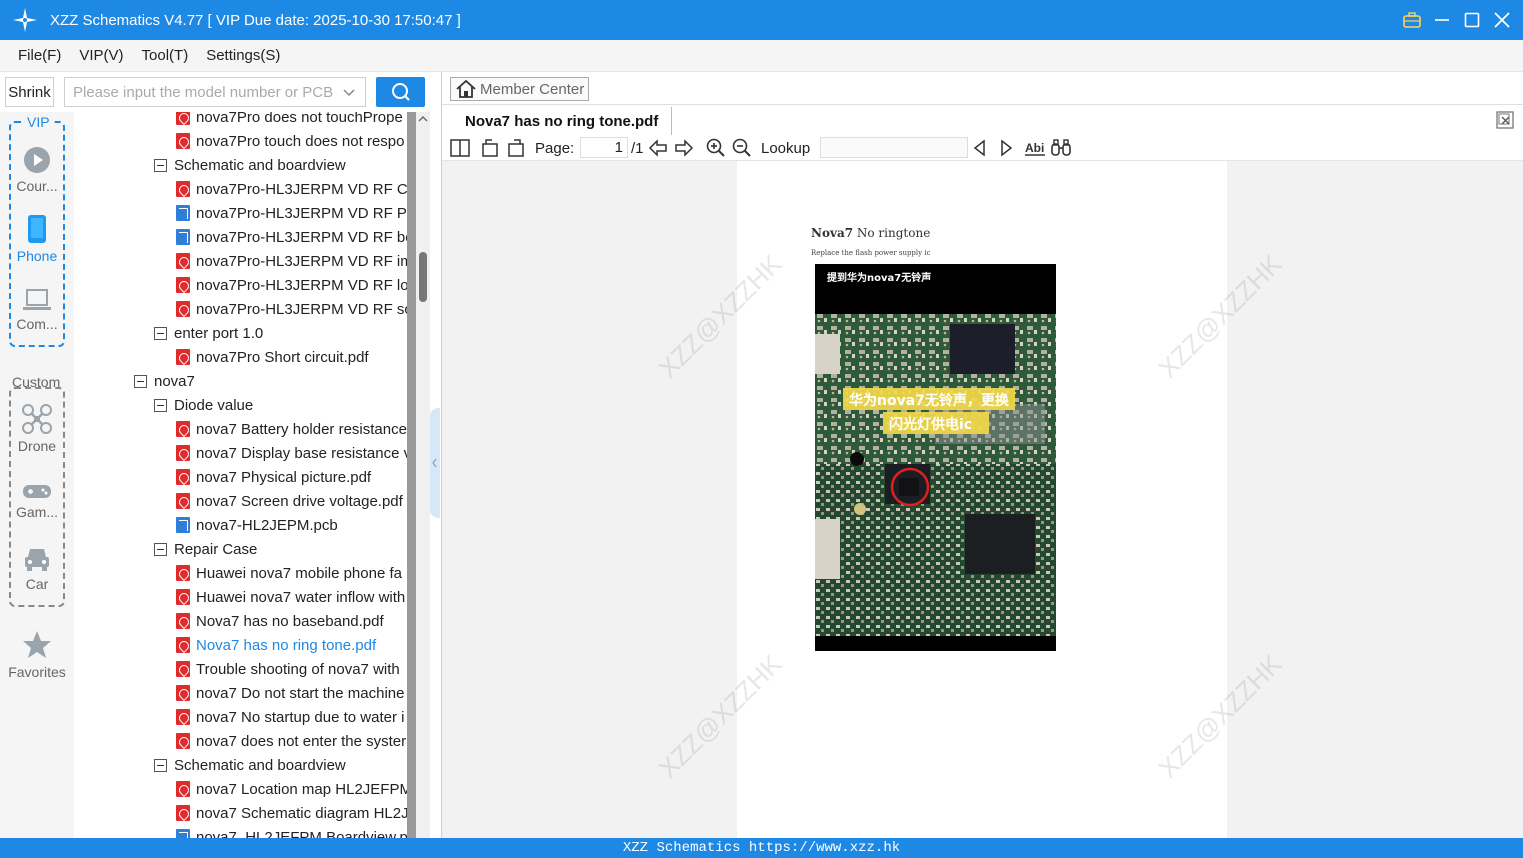 The width and height of the screenshot is (1523, 858). What do you see at coordinates (292, 453) in the screenshot?
I see `tree-file: nova7 Display base resistance v` at bounding box center [292, 453].